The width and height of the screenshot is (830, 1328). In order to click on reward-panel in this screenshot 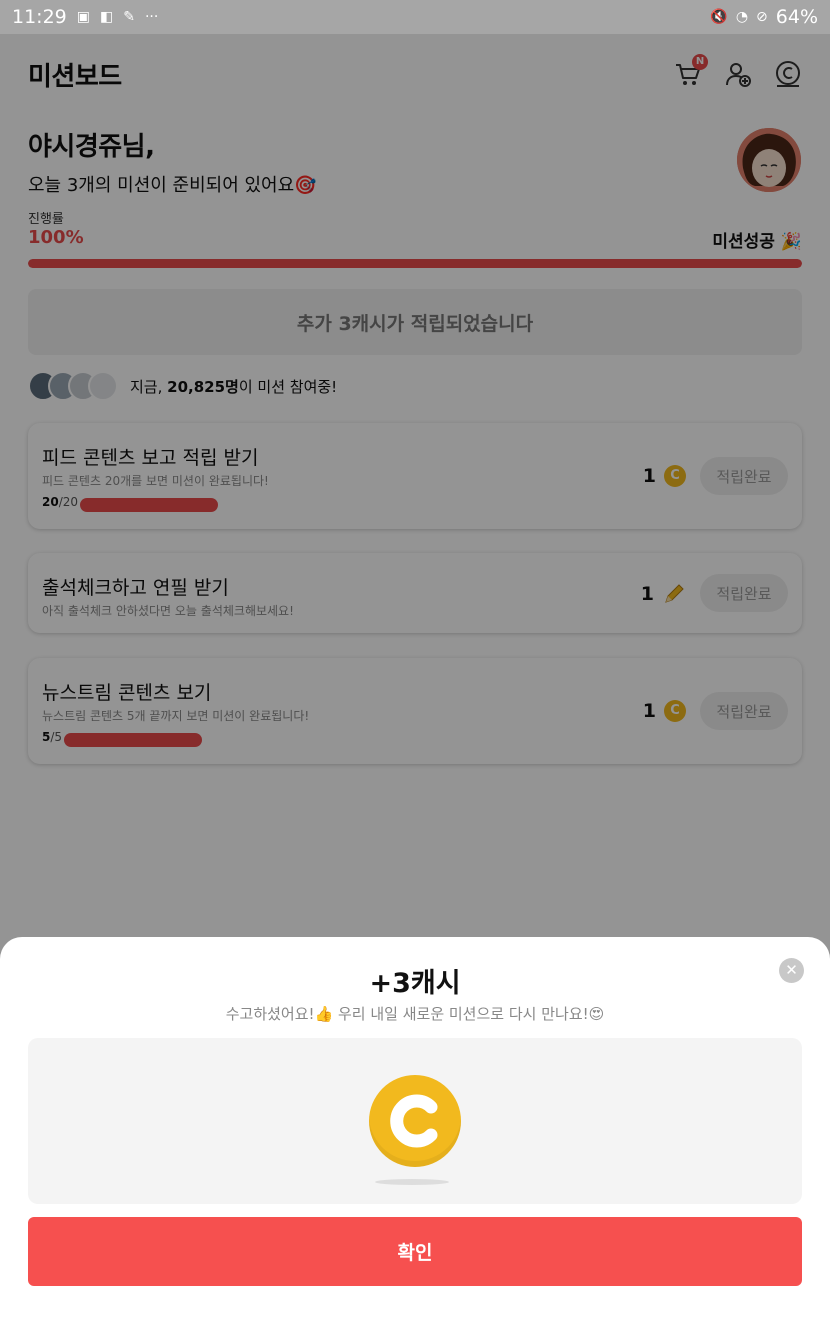, I will do `click(415, 1121)`.